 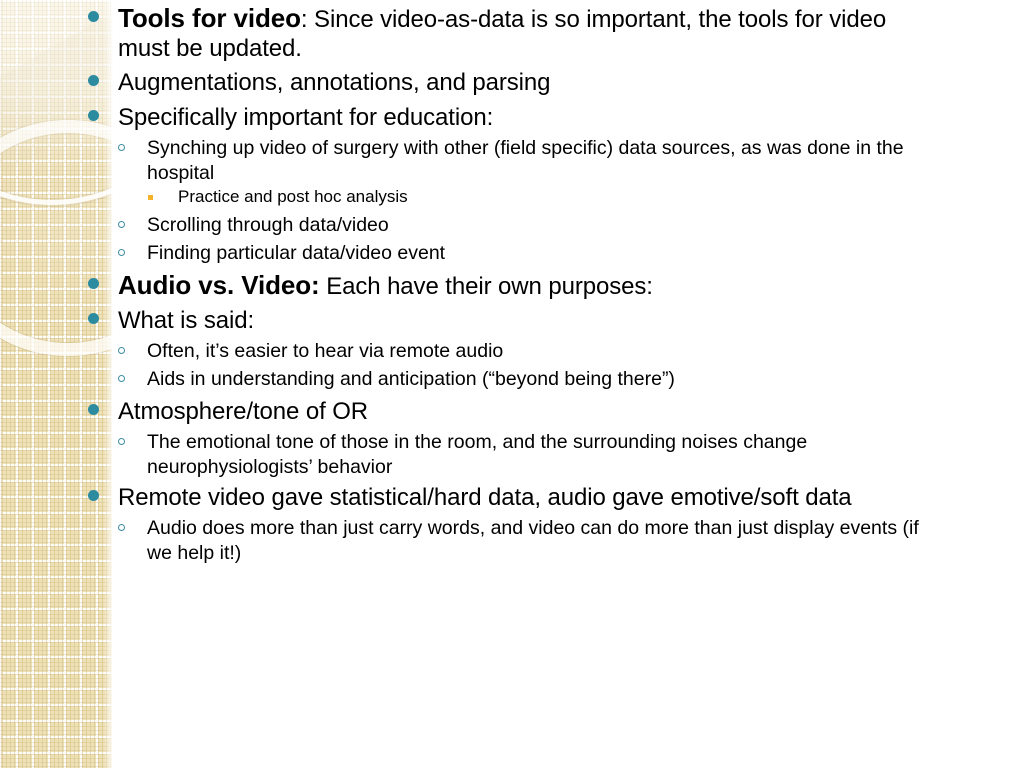 I want to click on bullet-body-text: What is said:, so click(x=186, y=320).